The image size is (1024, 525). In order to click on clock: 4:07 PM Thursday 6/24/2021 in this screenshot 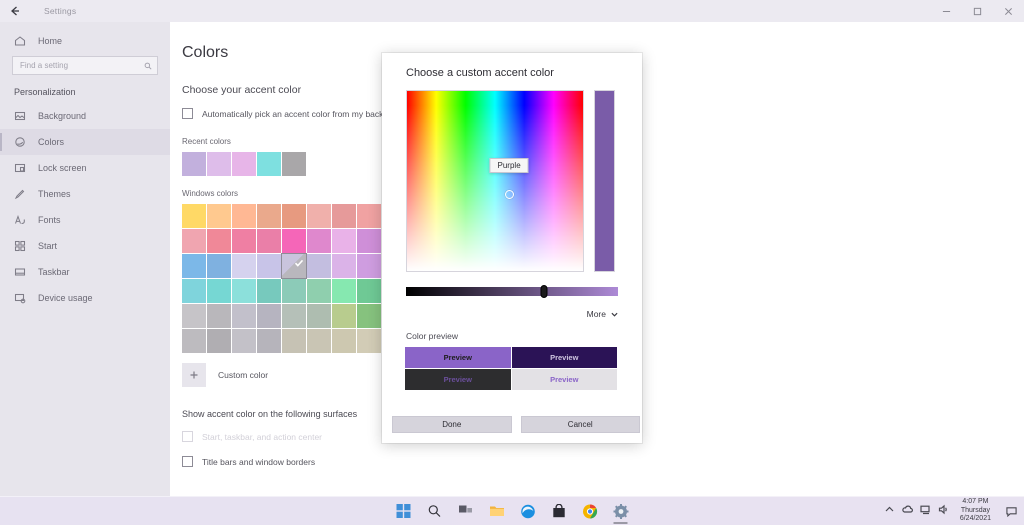, I will do `click(975, 511)`.